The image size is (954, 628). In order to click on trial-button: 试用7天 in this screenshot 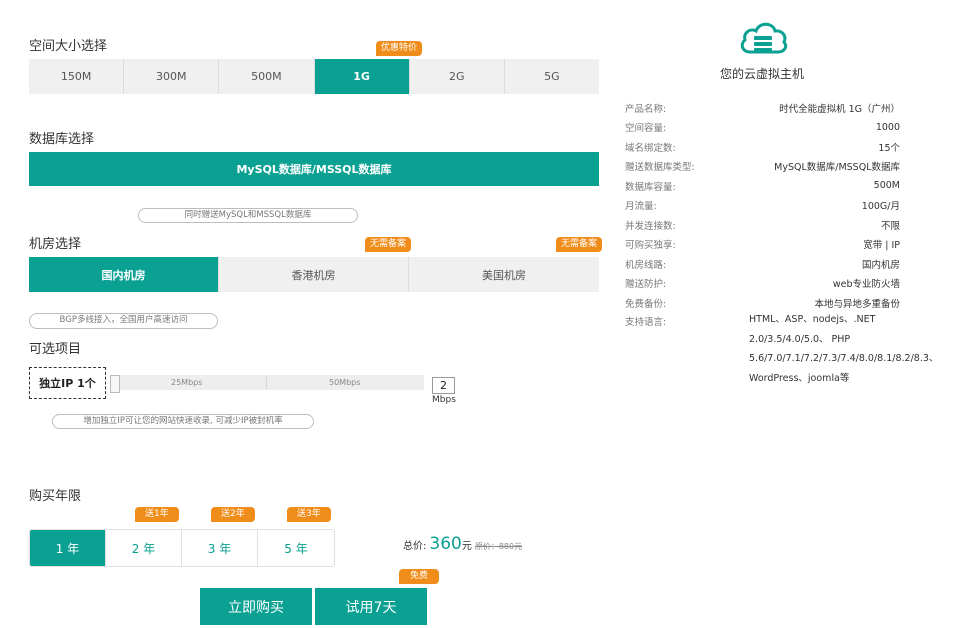, I will do `click(371, 606)`.